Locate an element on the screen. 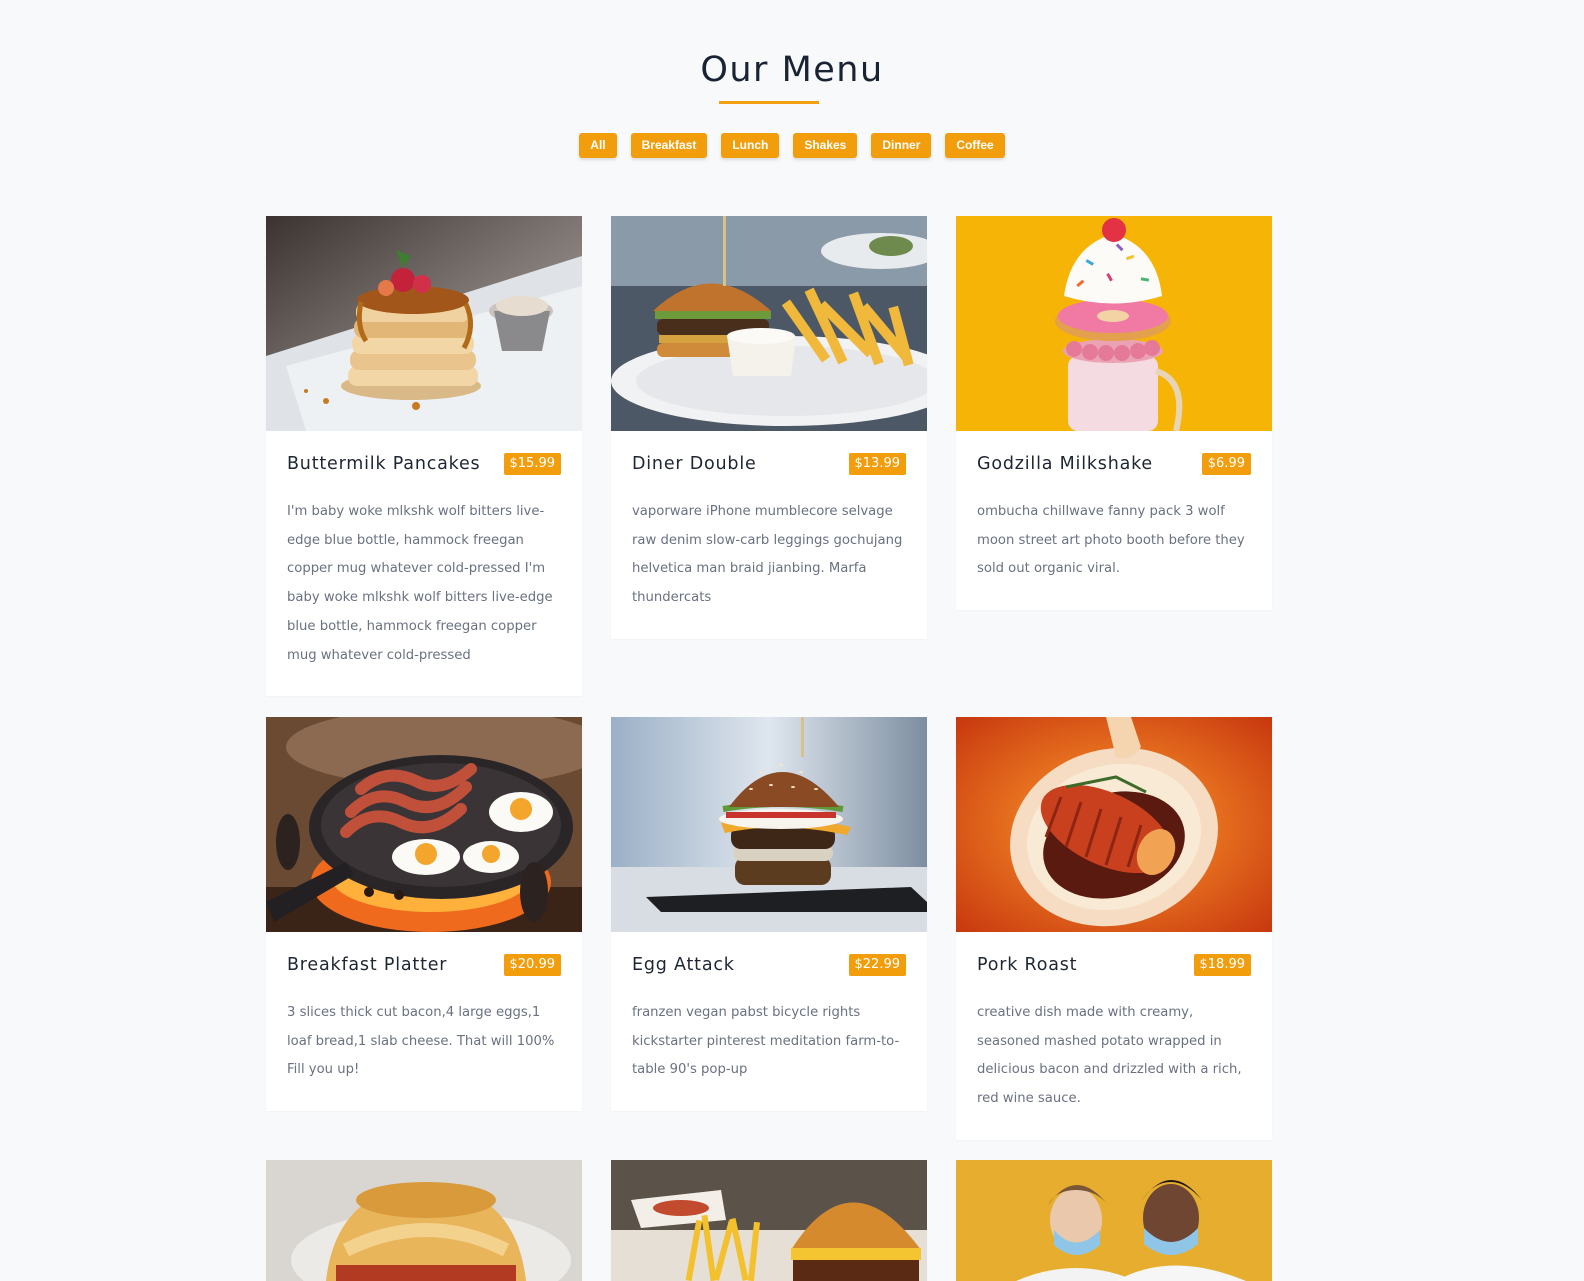  bacon-eggs-pan-photo is located at coordinates (424, 824).